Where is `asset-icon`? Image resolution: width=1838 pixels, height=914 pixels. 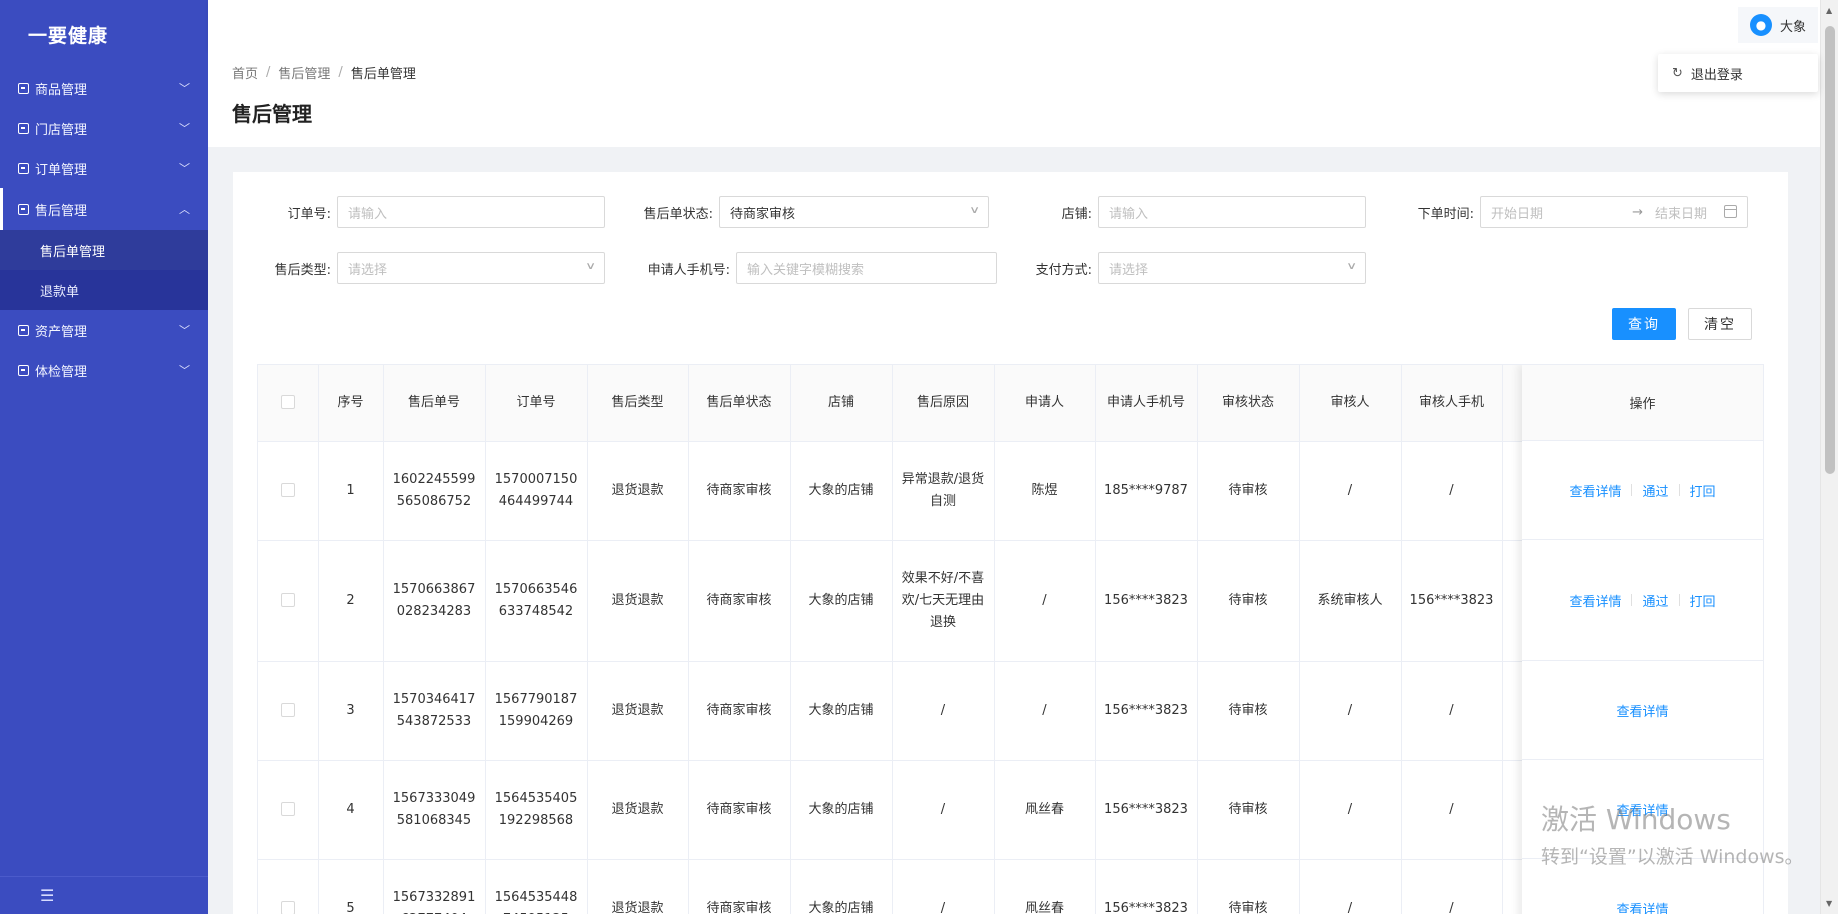 asset-icon is located at coordinates (23, 330).